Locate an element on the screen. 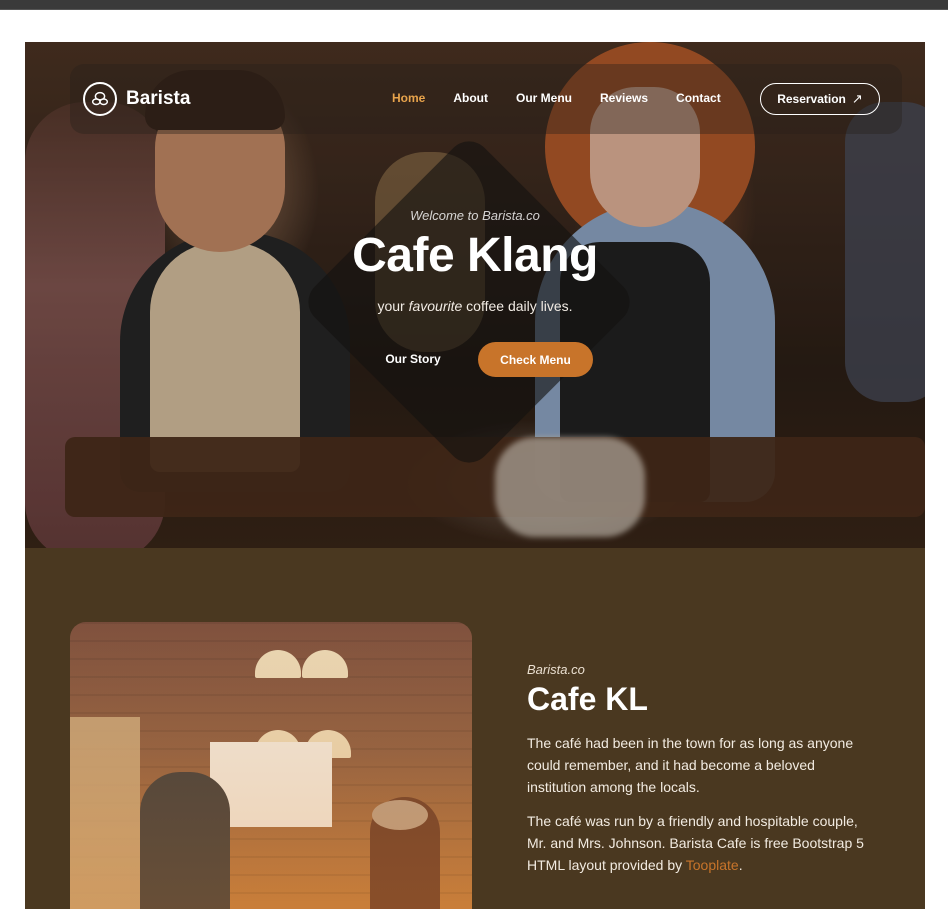 The height and width of the screenshot is (909, 948). tagline-emphasis: favourite is located at coordinates (435, 306).